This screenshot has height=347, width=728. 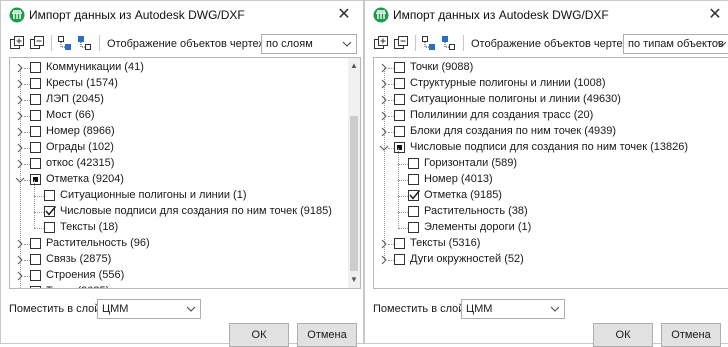 I want to click on tree-node: Связь (2875), so click(x=185, y=260).